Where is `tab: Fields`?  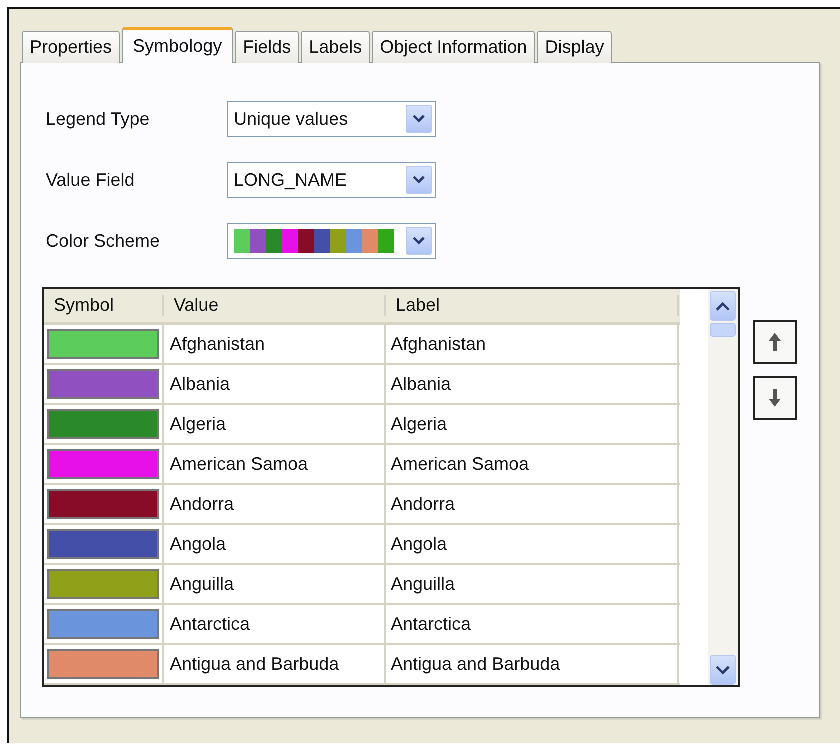 tab: Fields is located at coordinates (267, 47).